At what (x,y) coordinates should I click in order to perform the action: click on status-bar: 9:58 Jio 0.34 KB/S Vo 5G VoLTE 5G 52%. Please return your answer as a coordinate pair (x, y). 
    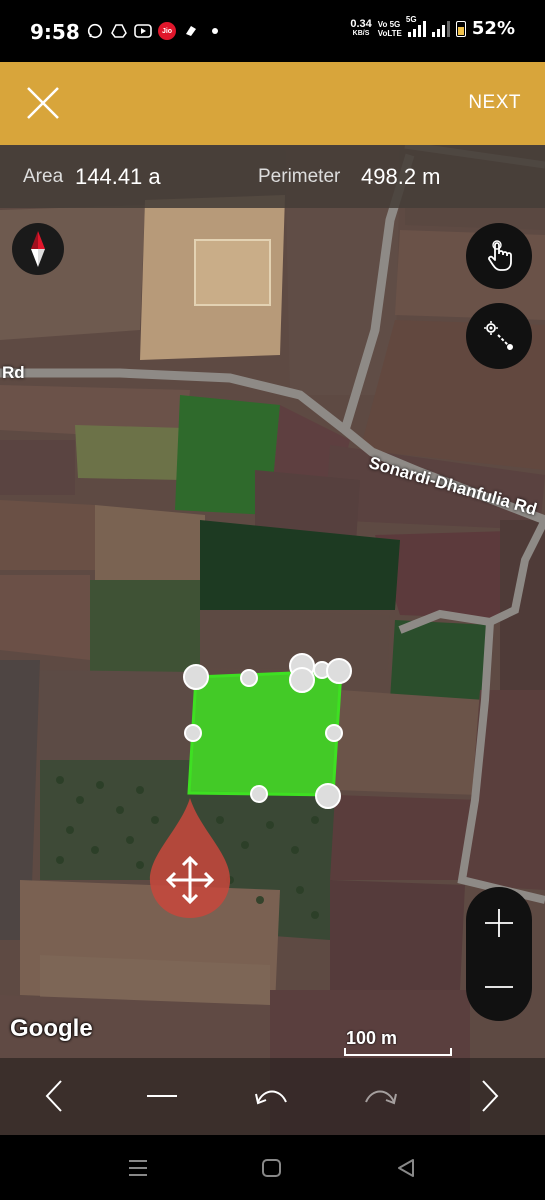
    Looking at the image, I should click on (272, 31).